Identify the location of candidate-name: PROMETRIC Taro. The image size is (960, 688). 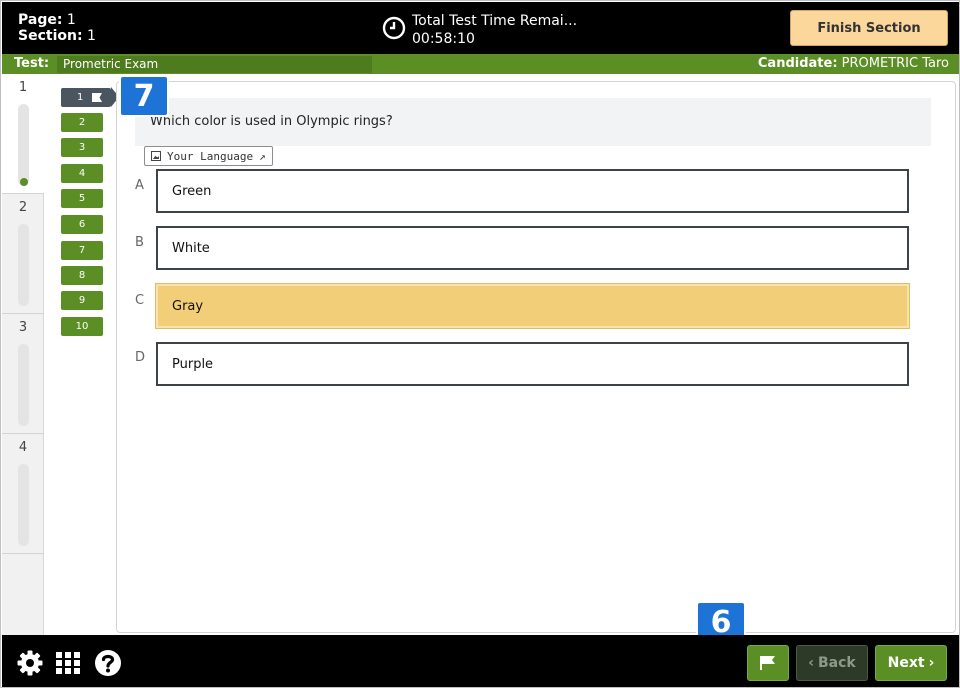
(895, 63).